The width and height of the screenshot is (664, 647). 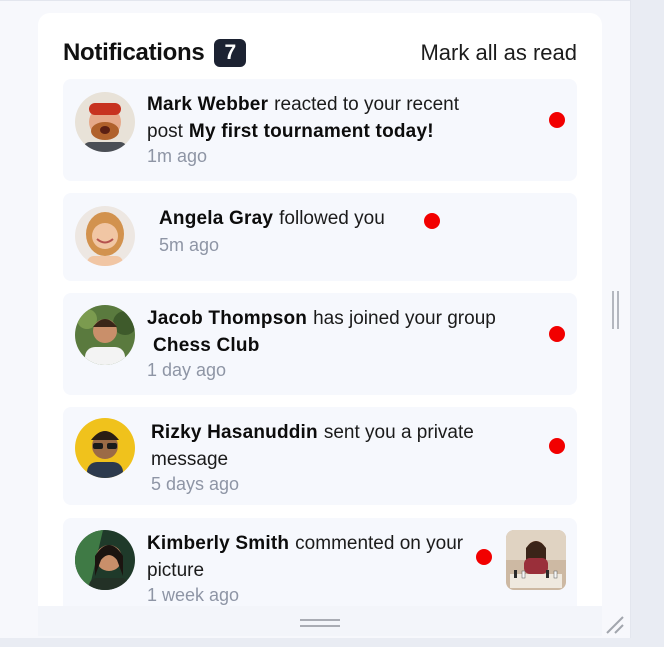 What do you see at coordinates (177, 156) in the screenshot?
I see `timestamp: 1m ago` at bounding box center [177, 156].